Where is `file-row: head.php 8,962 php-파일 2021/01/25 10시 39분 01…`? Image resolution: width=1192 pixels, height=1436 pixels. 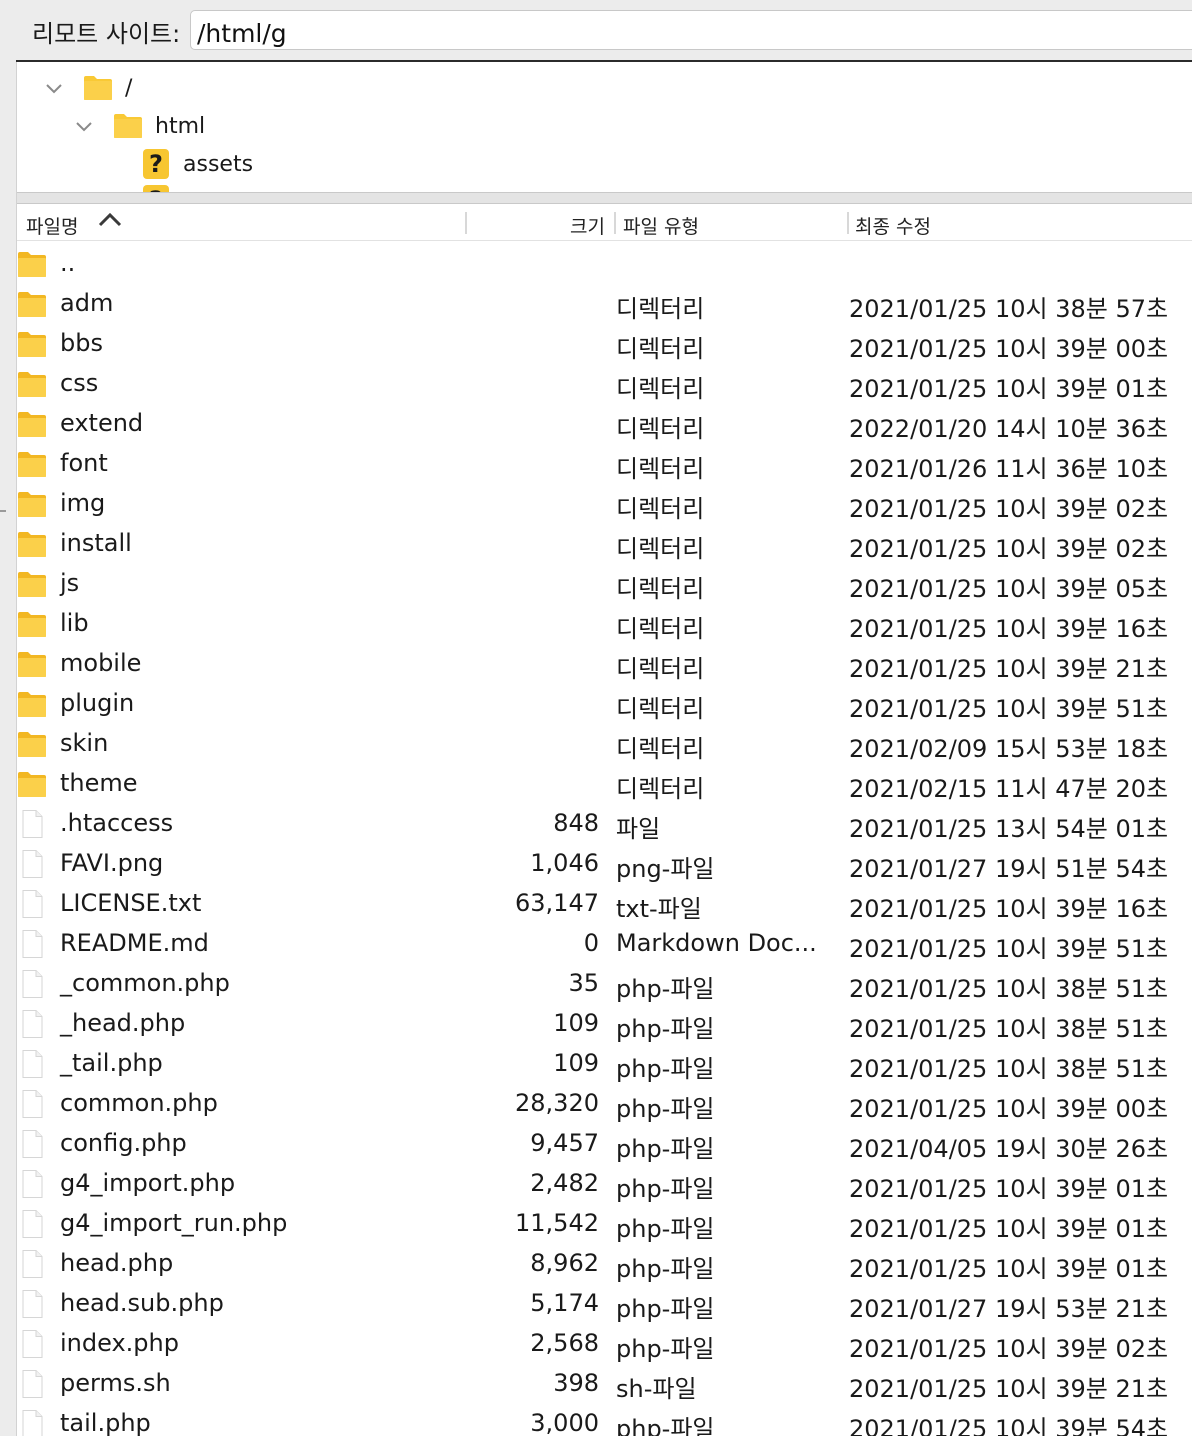
file-row: head.php 8,962 php-파일 2021/01/25 10시 39분 01… is located at coordinates (604, 1264).